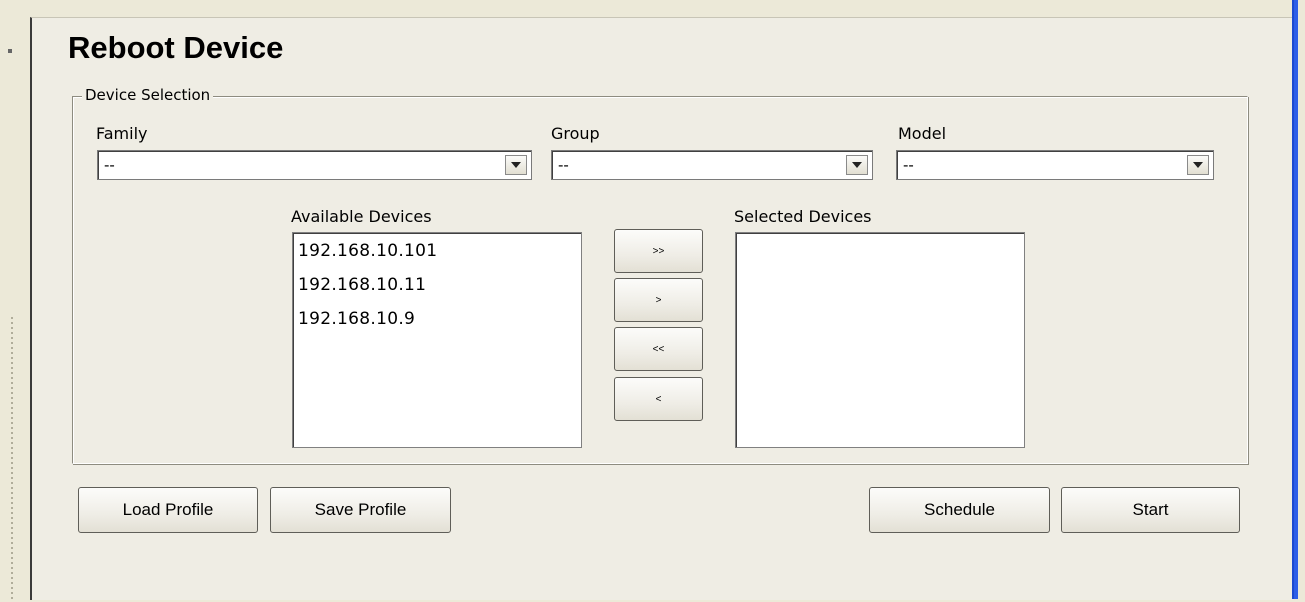 This screenshot has width=1305, height=602. Describe the element at coordinates (122, 133) in the screenshot. I see `family-label: Family` at that location.